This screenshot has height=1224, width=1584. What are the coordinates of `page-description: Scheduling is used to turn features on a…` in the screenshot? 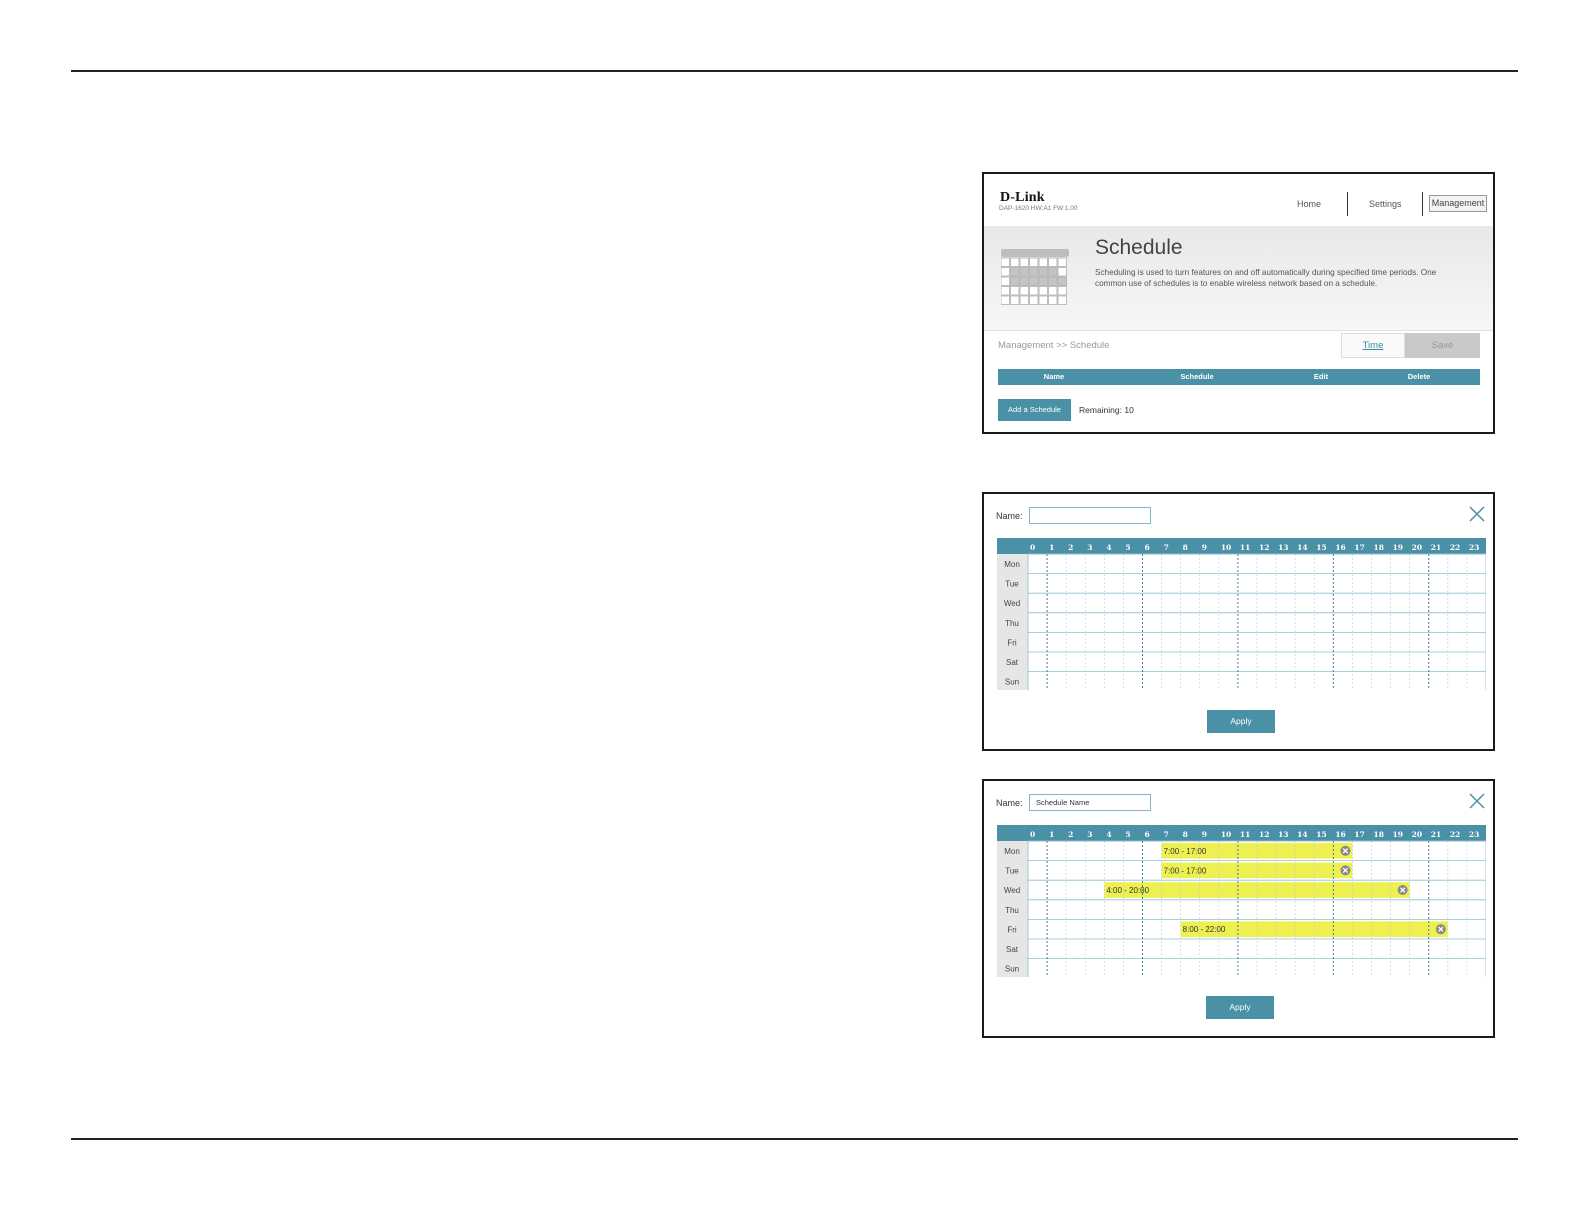 It's located at (1266, 278).